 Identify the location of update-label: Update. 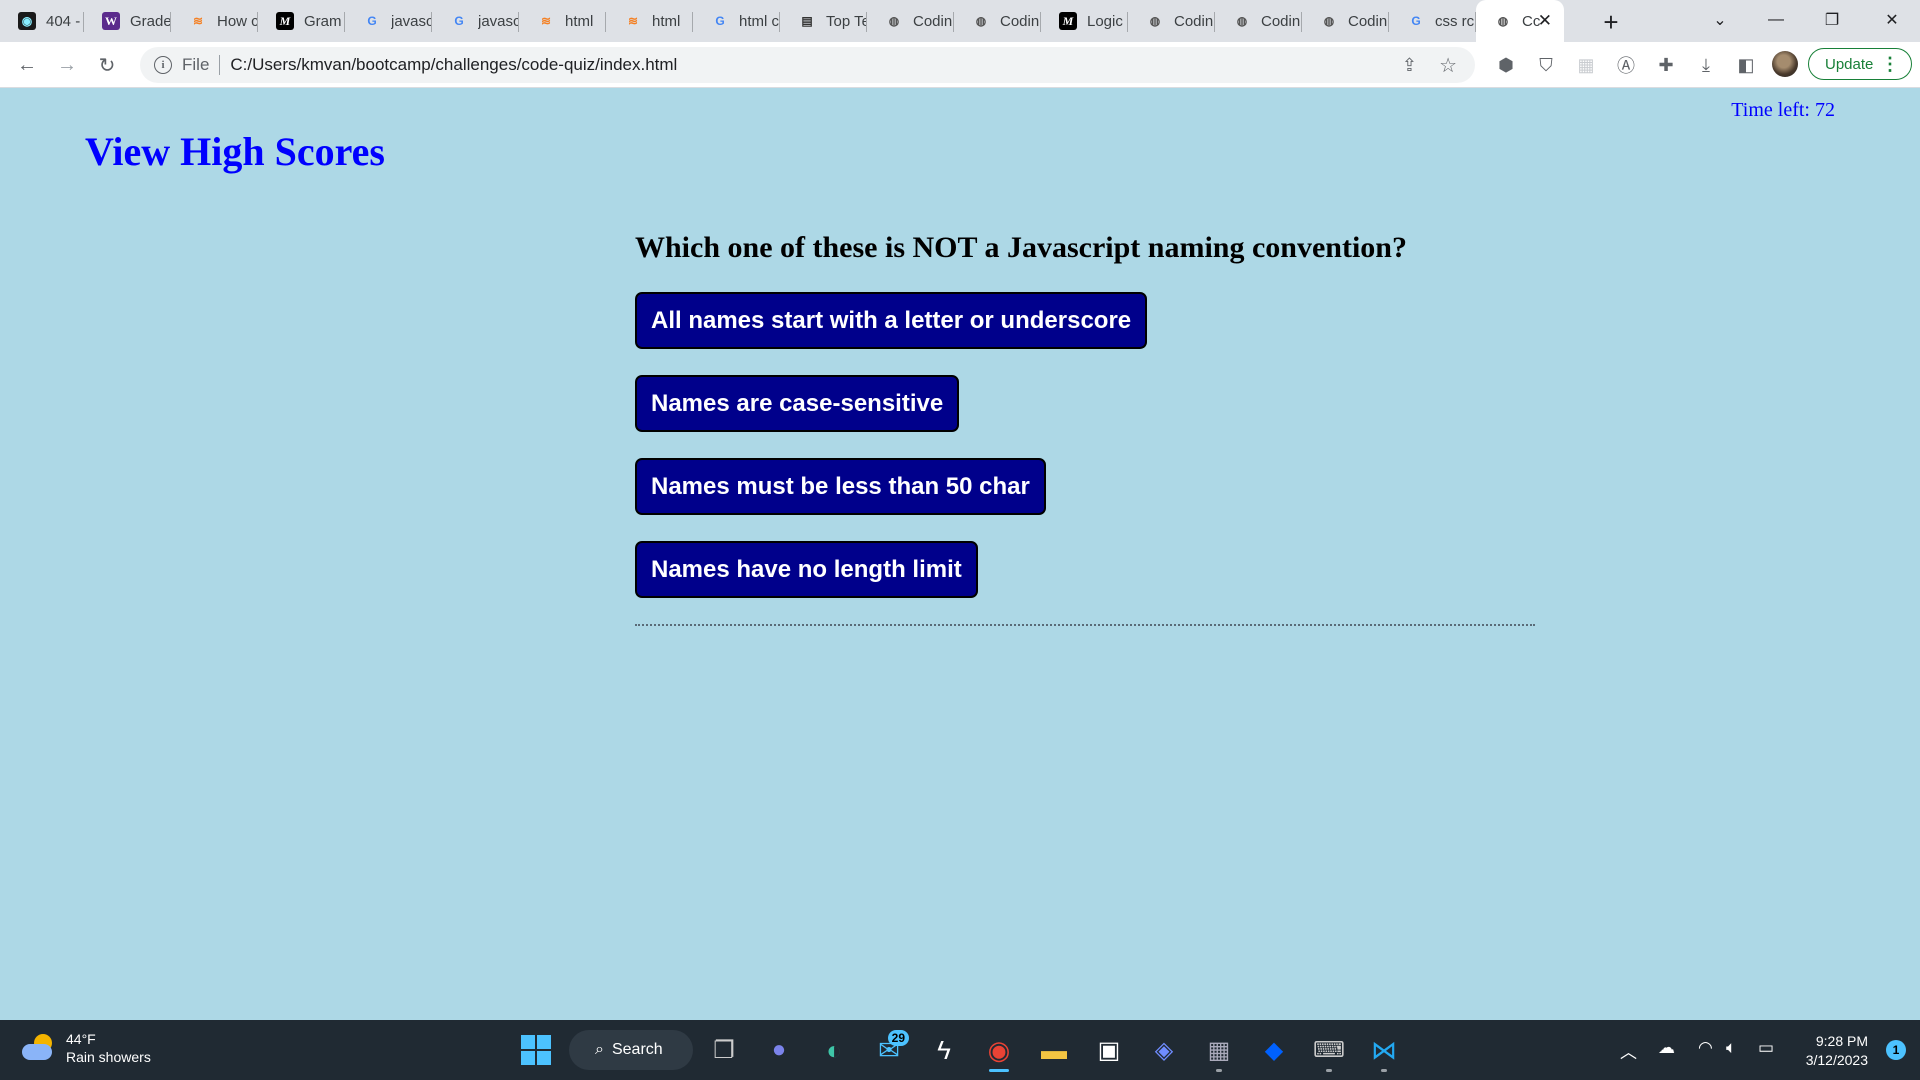
(1849, 64).